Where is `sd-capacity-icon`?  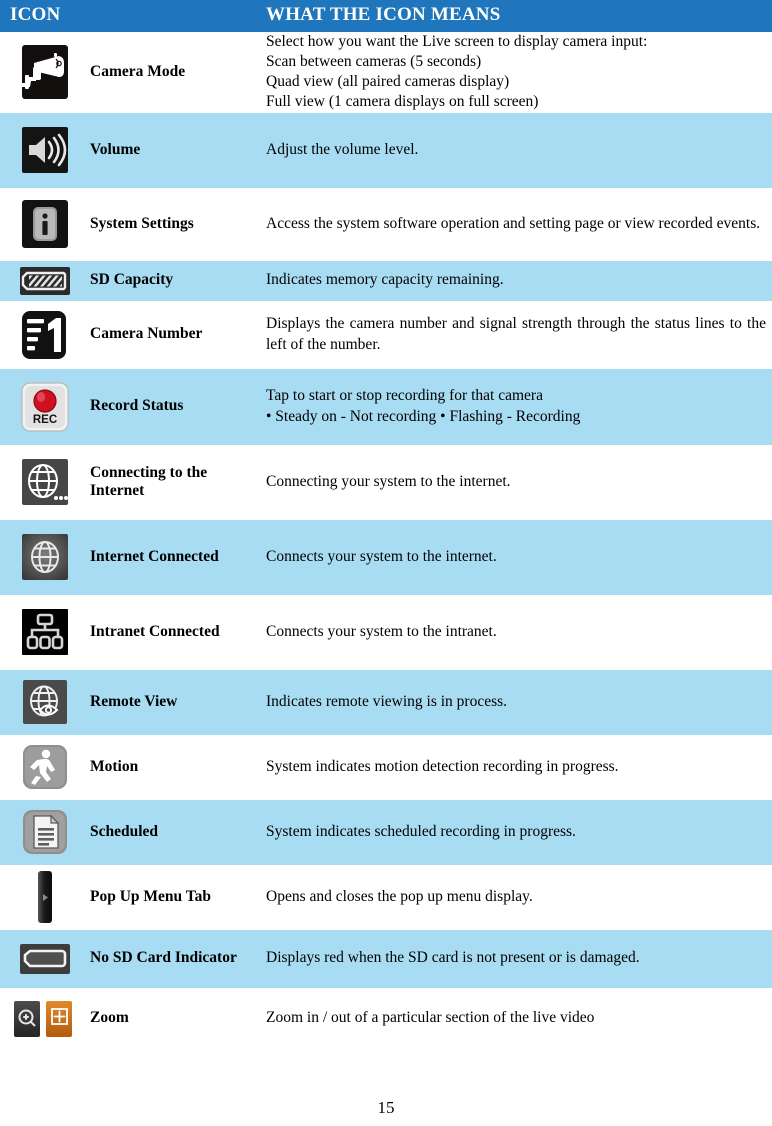
sd-capacity-icon is located at coordinates (45, 281).